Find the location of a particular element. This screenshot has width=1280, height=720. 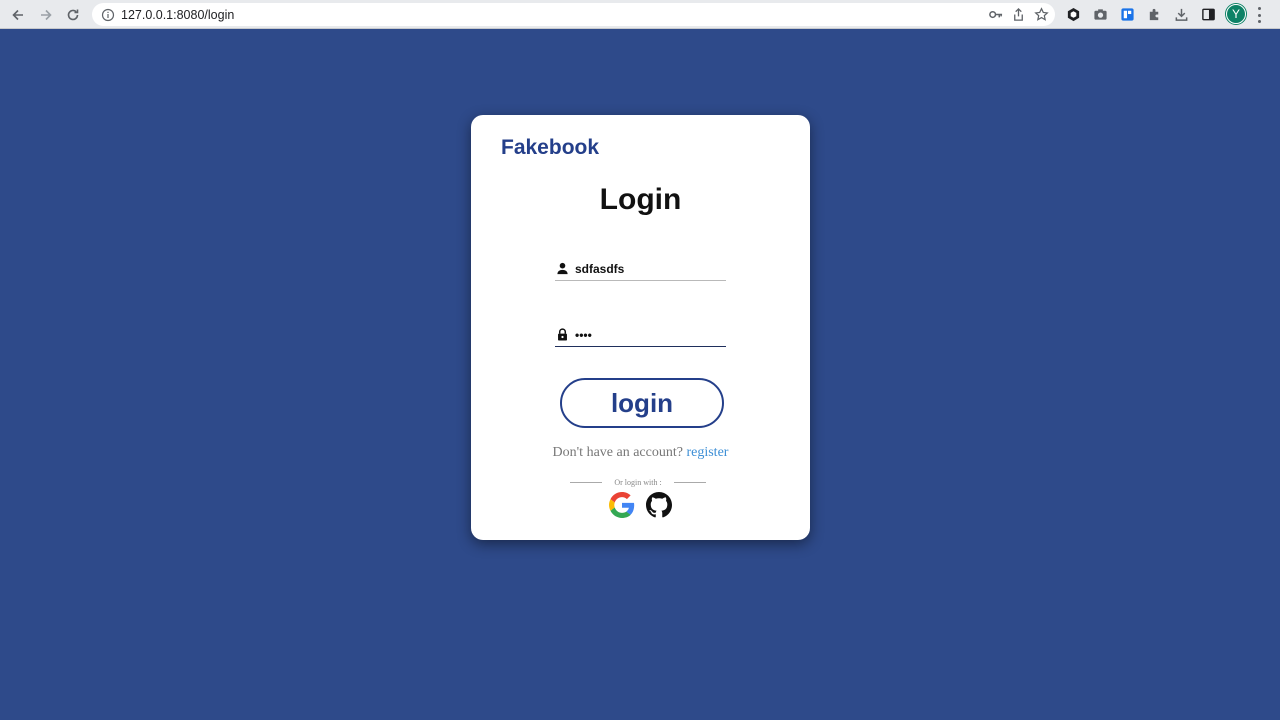

app-extension-icon is located at coordinates (1127, 14).